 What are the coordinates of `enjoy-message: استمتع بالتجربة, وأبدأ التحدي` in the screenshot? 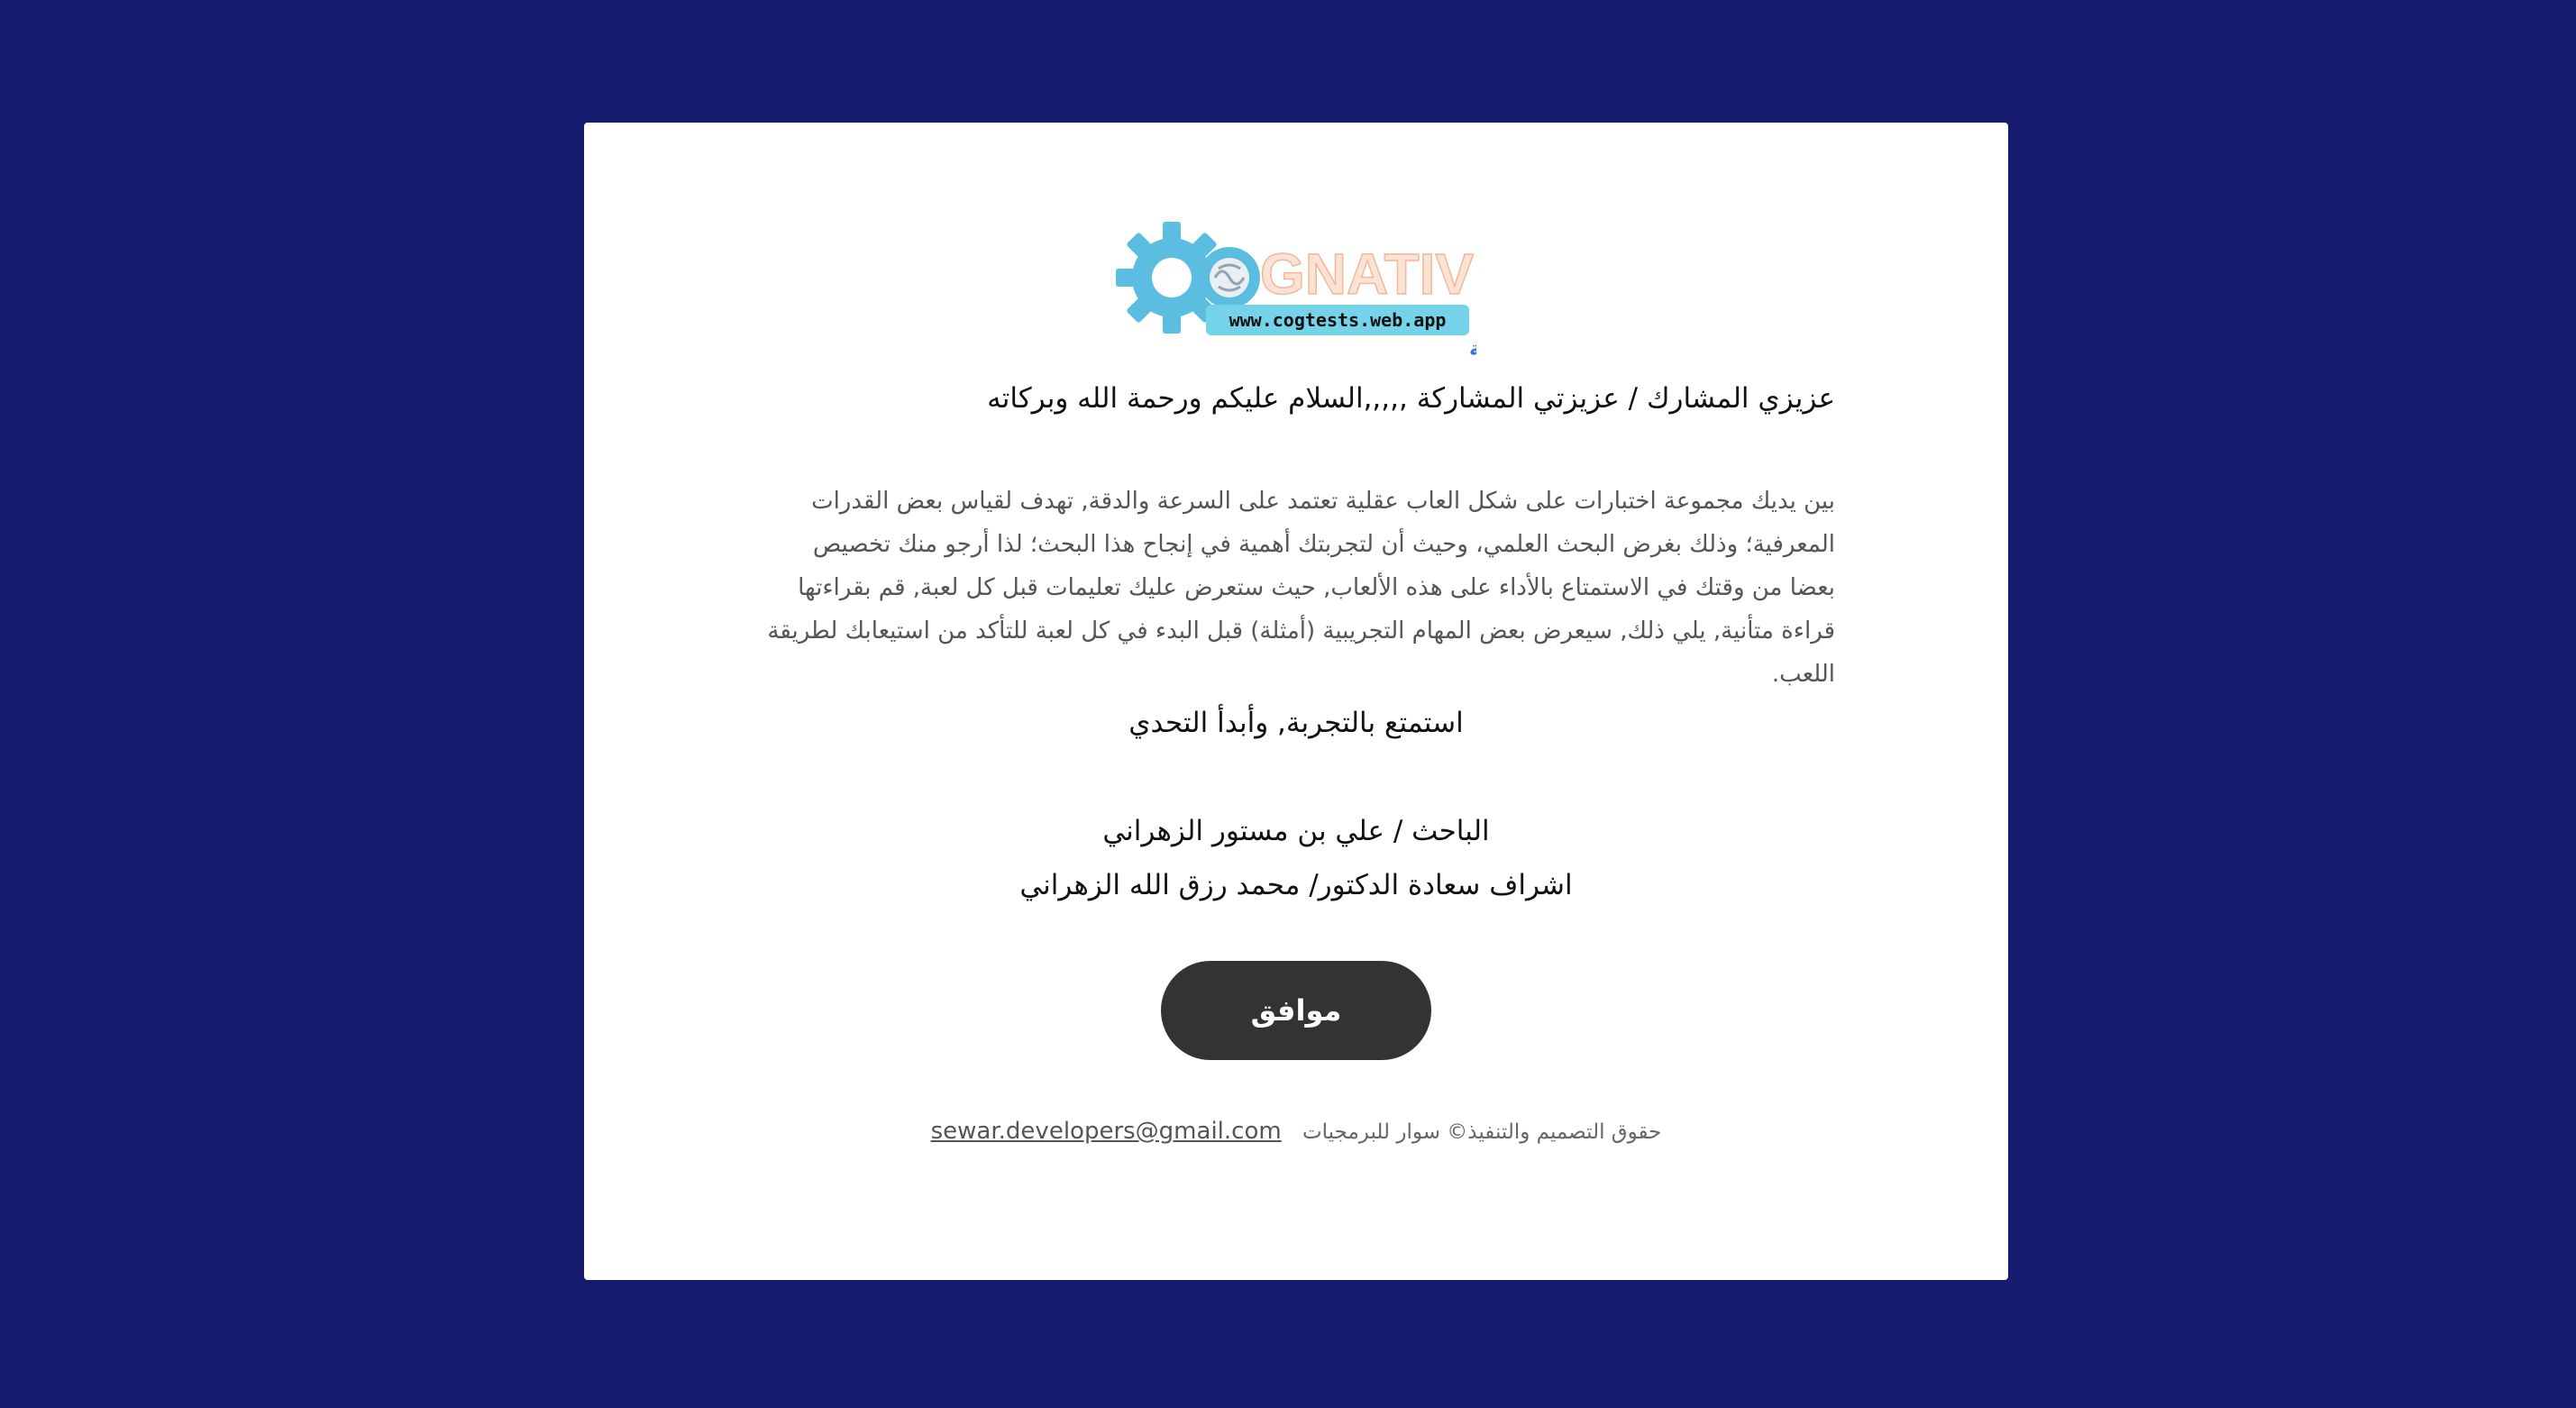 It's located at (1296, 723).